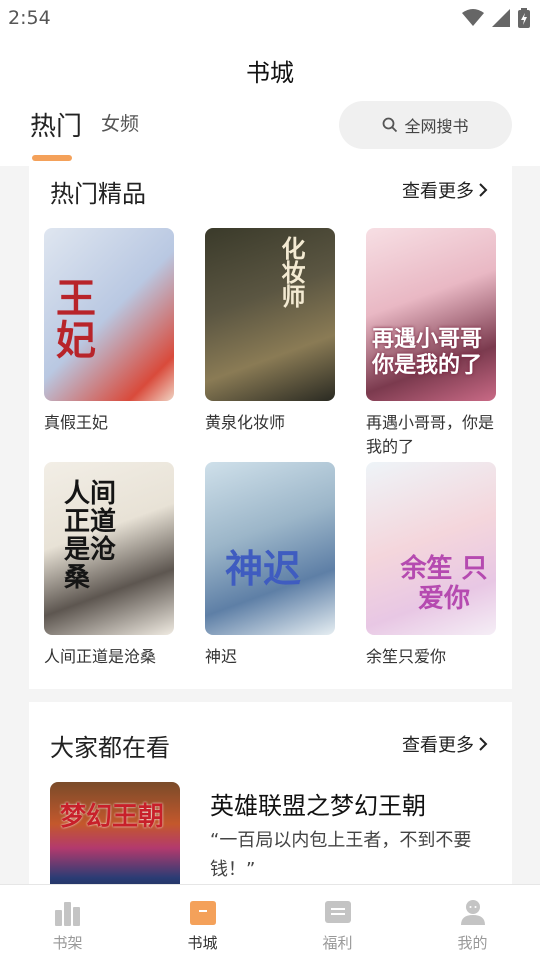  I want to click on book-cover: 再遇小哥哥 你是我的了, so click(431, 314).